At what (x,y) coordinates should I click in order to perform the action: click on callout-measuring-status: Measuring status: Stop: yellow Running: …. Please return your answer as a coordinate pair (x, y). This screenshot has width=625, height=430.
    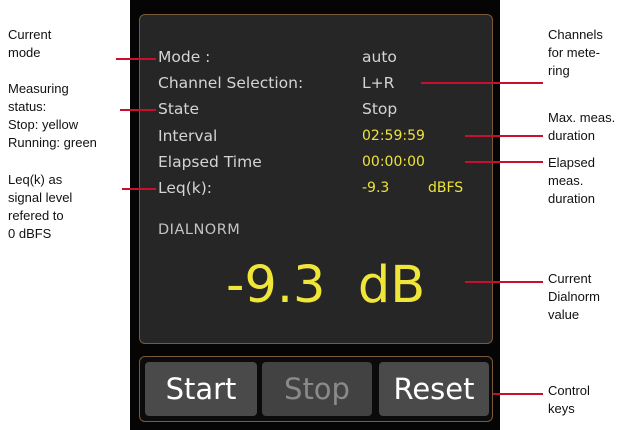
    Looking at the image, I should click on (52, 116).